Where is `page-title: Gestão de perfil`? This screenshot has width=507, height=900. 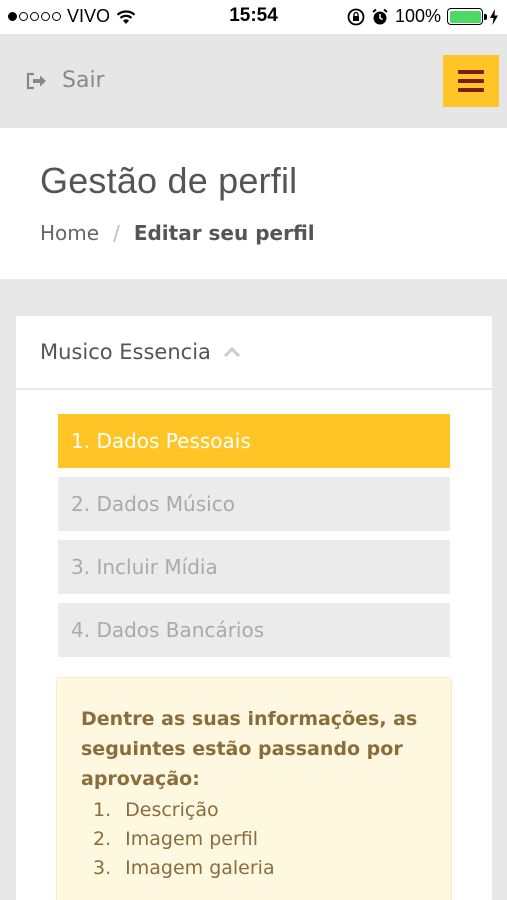
page-title: Gestão de perfil is located at coordinates (169, 180).